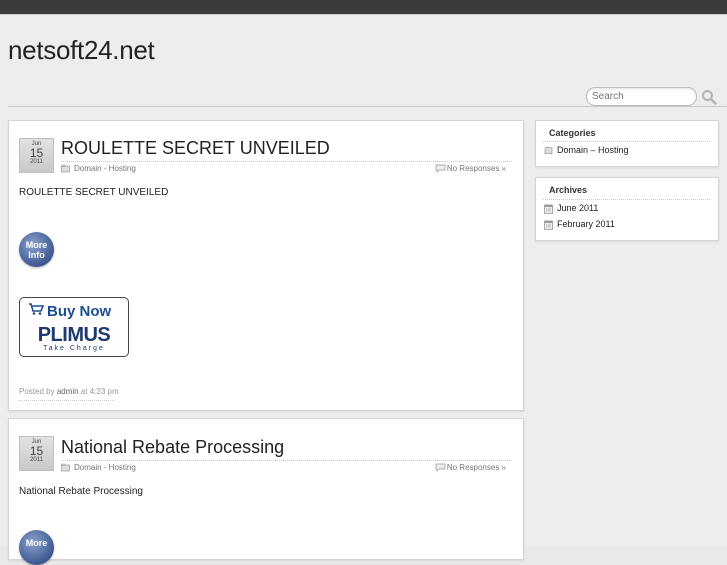  Describe the element at coordinates (74, 335) in the screenshot. I see `plimus-logo: PLIMUS` at that location.